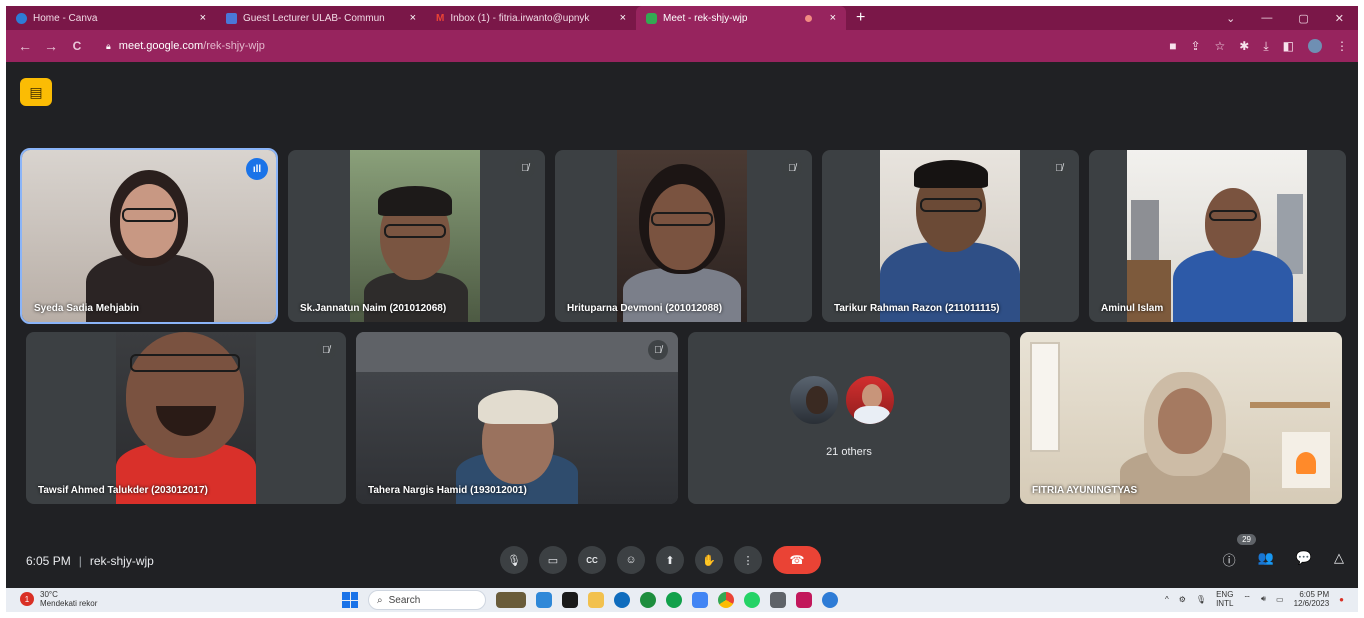 This screenshot has height=618, width=1364. I want to click on present-button: ⬆, so click(670, 560).